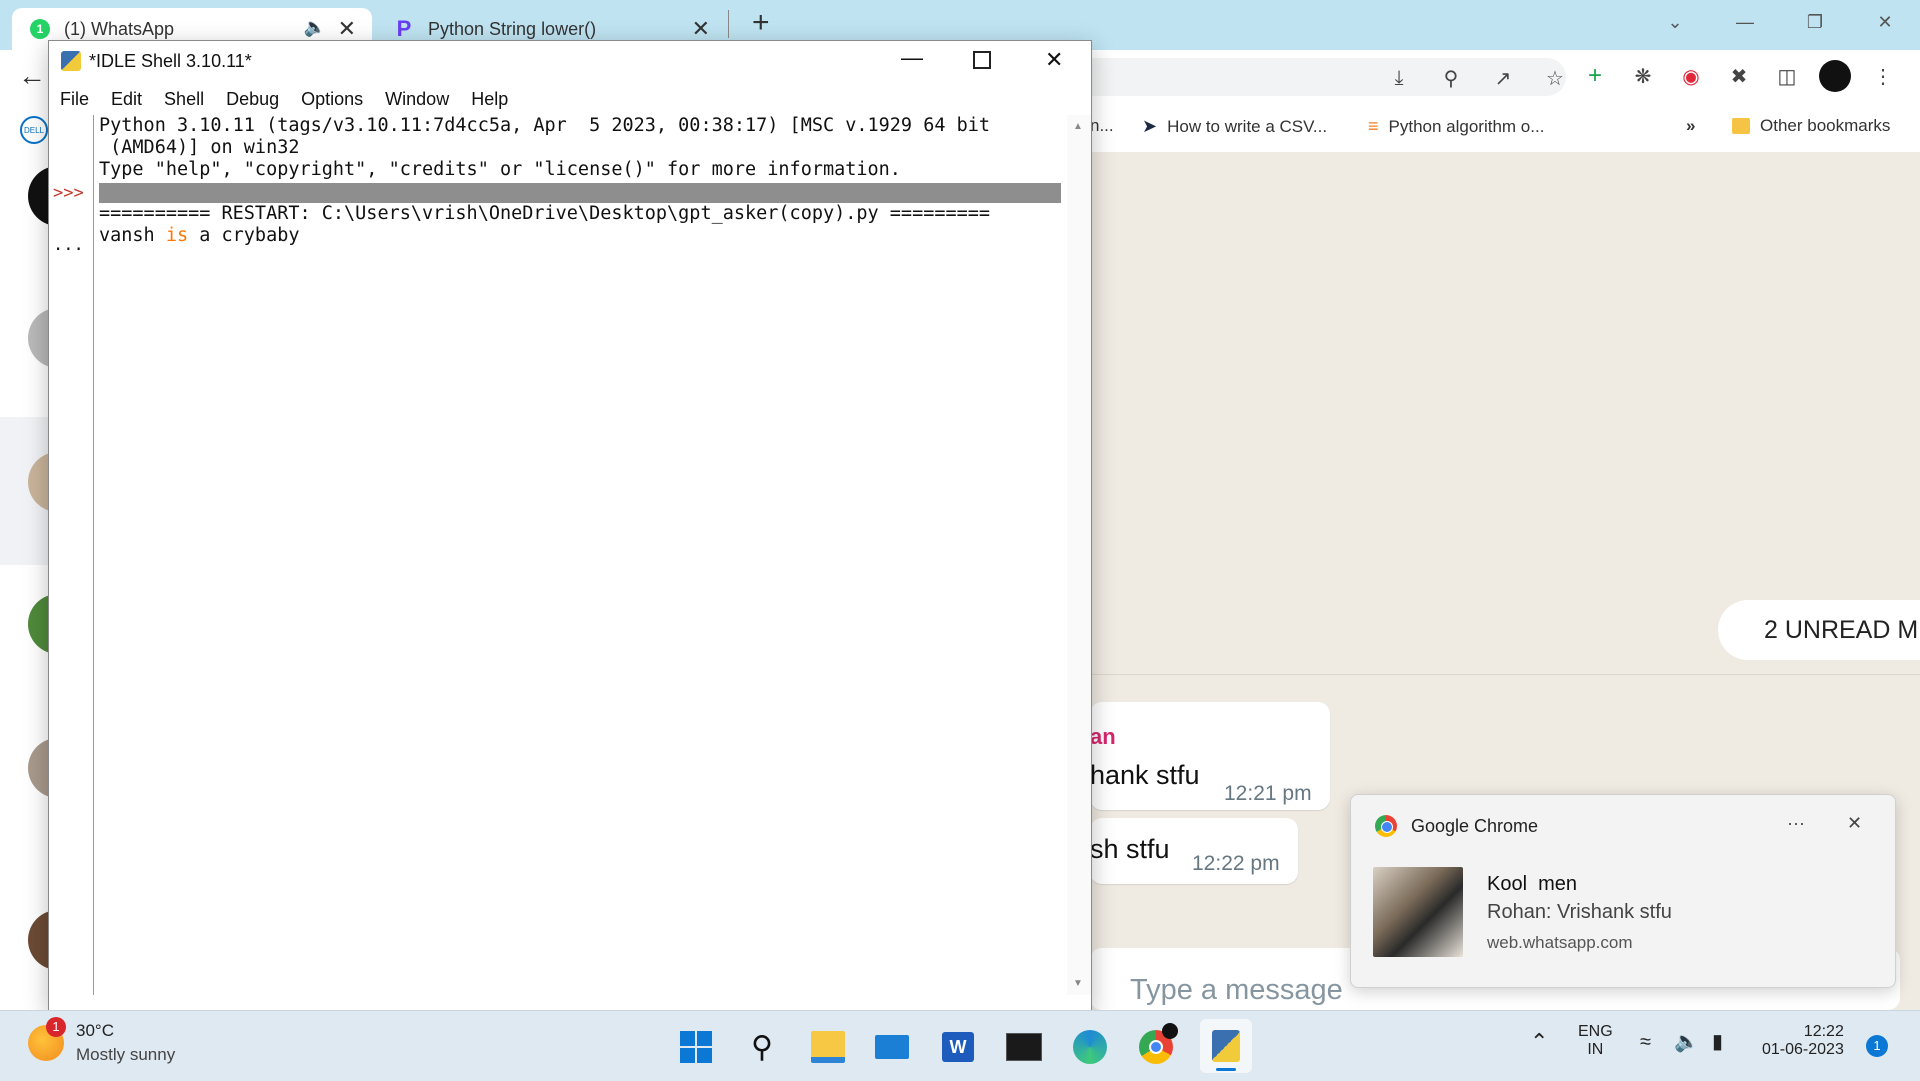 Image resolution: width=1920 pixels, height=1081 pixels. What do you see at coordinates (489, 99) in the screenshot?
I see `menu-help: Help` at bounding box center [489, 99].